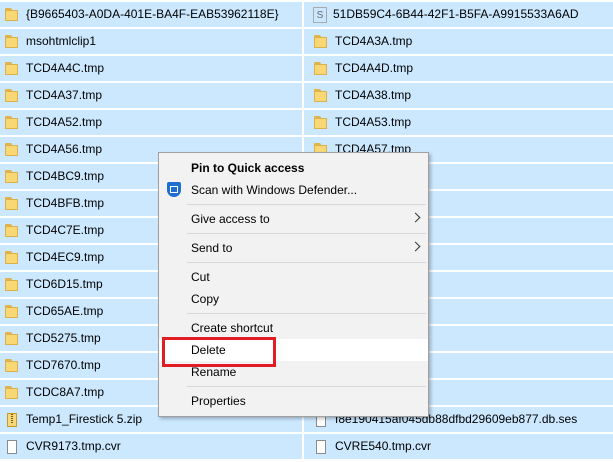 This screenshot has width=613, height=462. I want to click on file-item: TCD4A37.tmp, so click(151, 95).